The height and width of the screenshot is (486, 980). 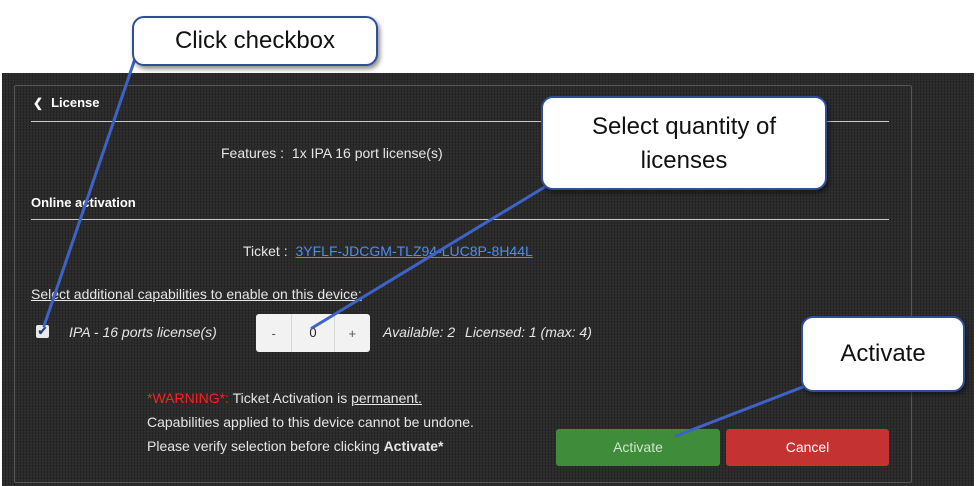 I want to click on callout-checkbox-text: Click checkbox, so click(x=255, y=40).